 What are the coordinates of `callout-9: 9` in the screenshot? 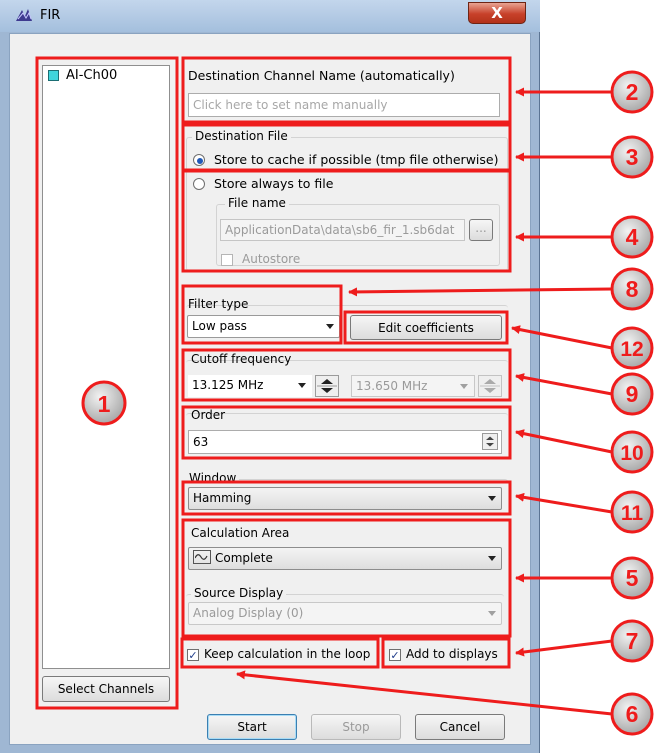 It's located at (632, 394).